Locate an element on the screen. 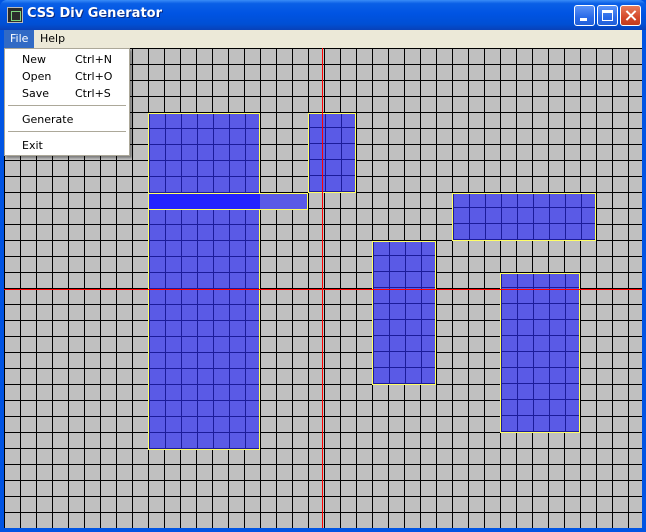 The width and height of the screenshot is (646, 532). menu-item-shortcut: Ctrl+N is located at coordinates (94, 59).